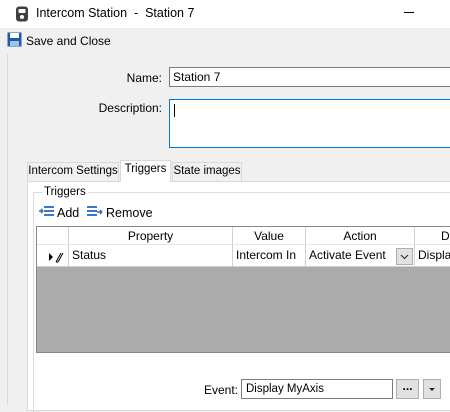 The image size is (450, 412). I want to click on tab-intercom-settings: Intercom Settings, so click(73, 171).